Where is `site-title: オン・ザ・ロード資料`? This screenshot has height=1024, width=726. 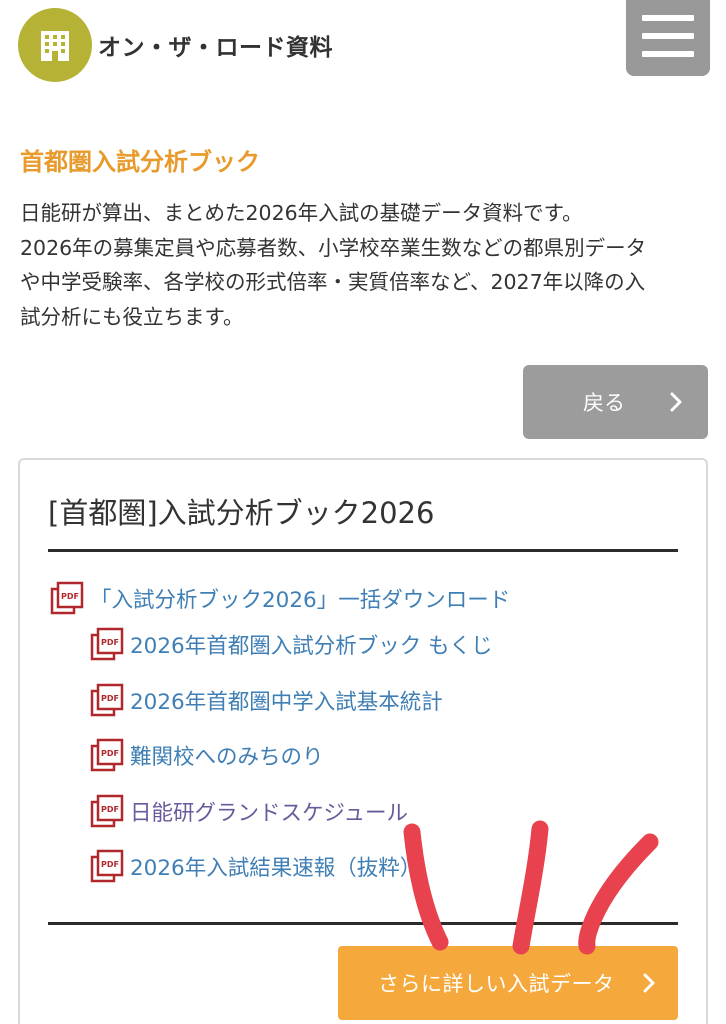
site-title: オン・ザ・ロード資料 is located at coordinates (215, 45).